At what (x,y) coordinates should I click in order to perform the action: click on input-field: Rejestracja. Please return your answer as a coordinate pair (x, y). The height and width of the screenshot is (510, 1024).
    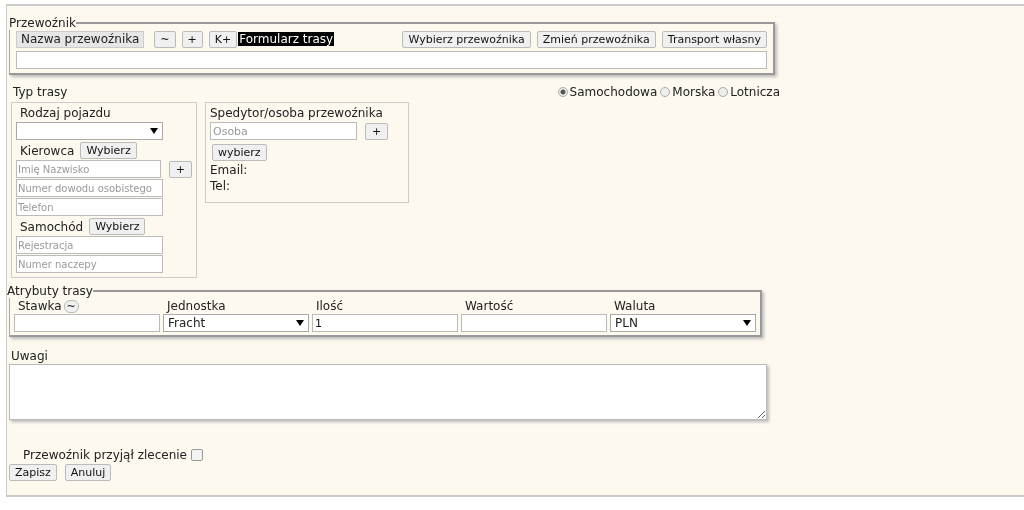
    Looking at the image, I should click on (89, 245).